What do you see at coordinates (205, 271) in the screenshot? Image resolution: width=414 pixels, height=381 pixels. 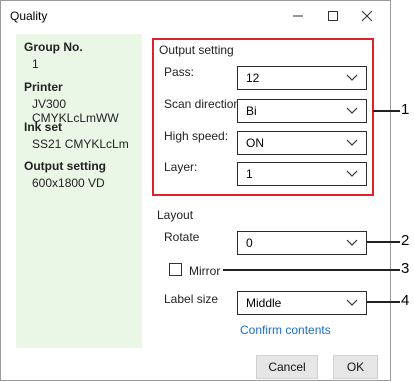 I see `mirror-label: Mirror` at bounding box center [205, 271].